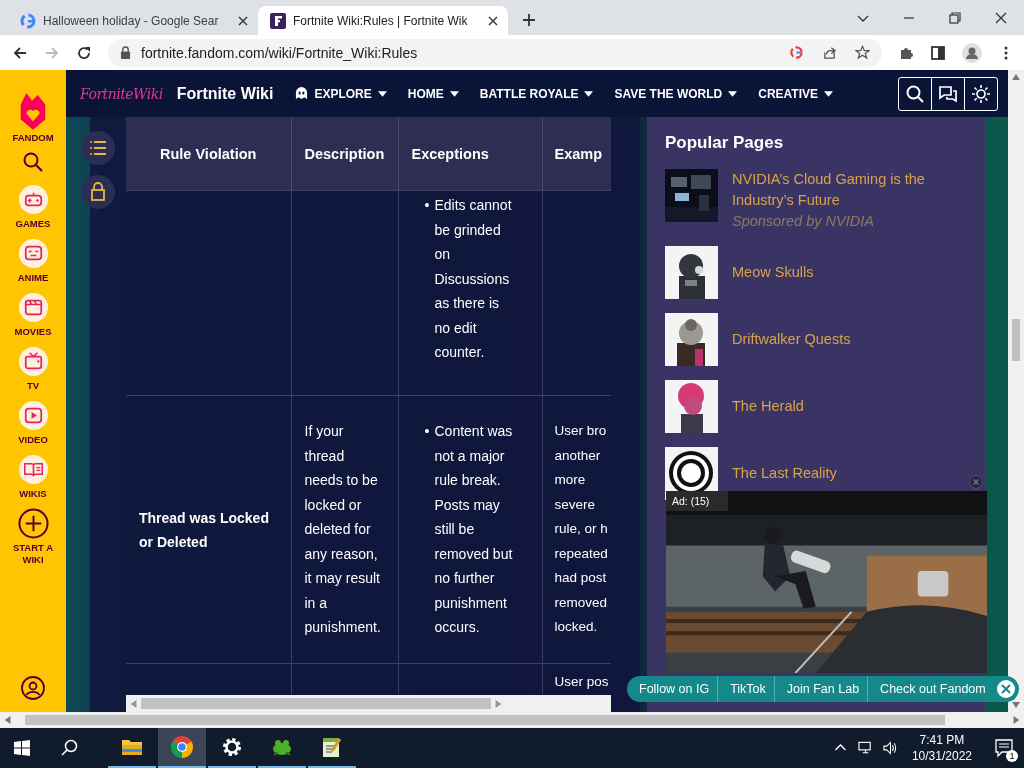 The height and width of the screenshot is (768, 1024). I want to click on clock-time: 7:41 PM, so click(942, 740).